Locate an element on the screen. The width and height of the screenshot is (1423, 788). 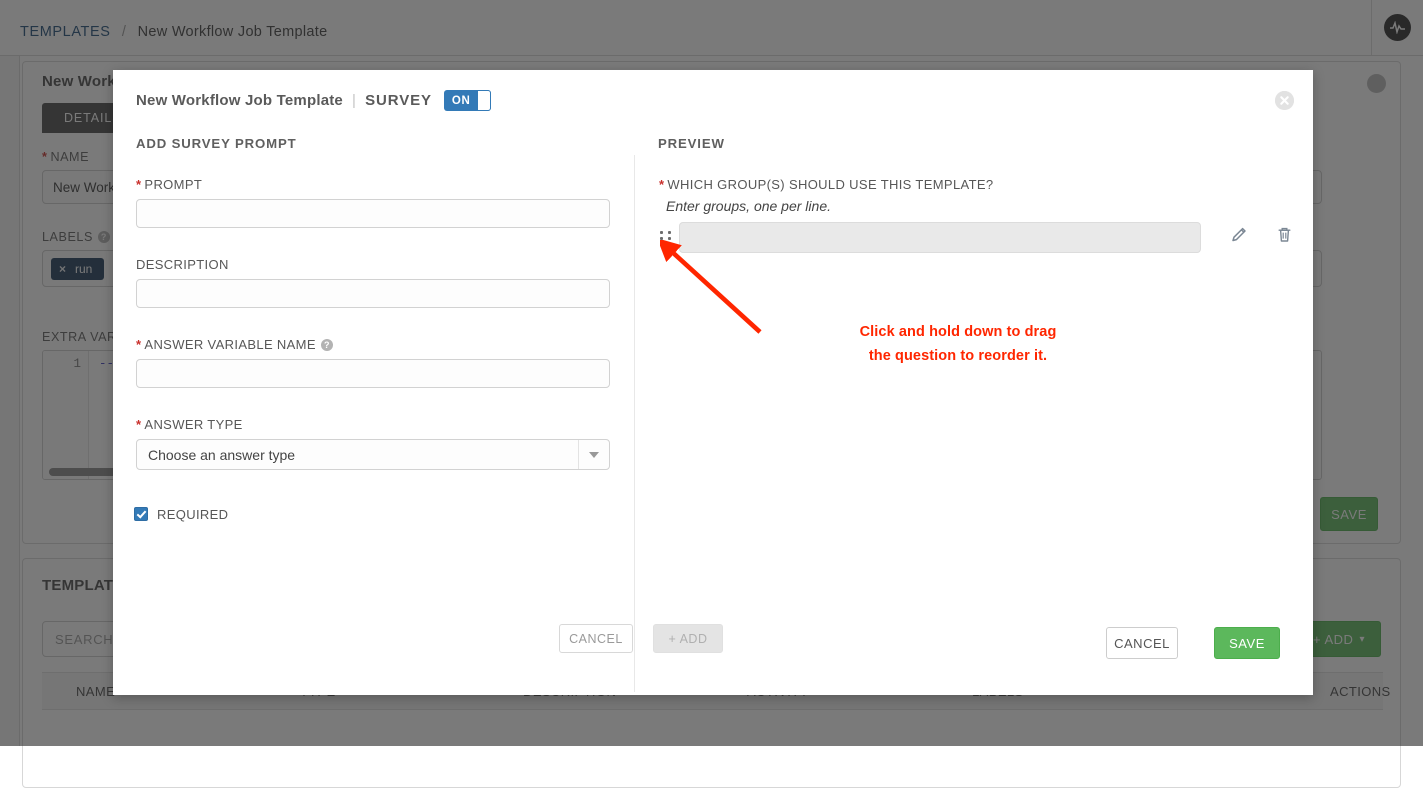
prompt-label: * PROMPT is located at coordinates (169, 184).